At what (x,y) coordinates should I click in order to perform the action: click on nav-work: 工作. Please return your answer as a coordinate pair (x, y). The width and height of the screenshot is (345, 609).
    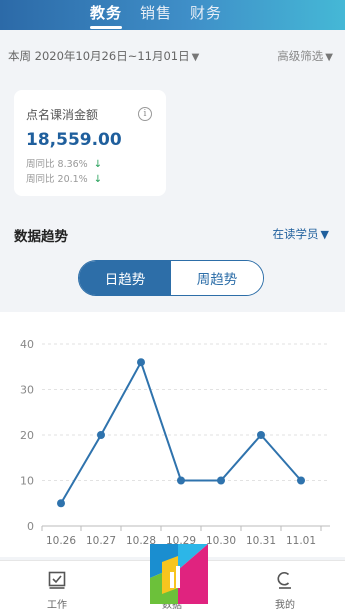
    Looking at the image, I should click on (57, 585).